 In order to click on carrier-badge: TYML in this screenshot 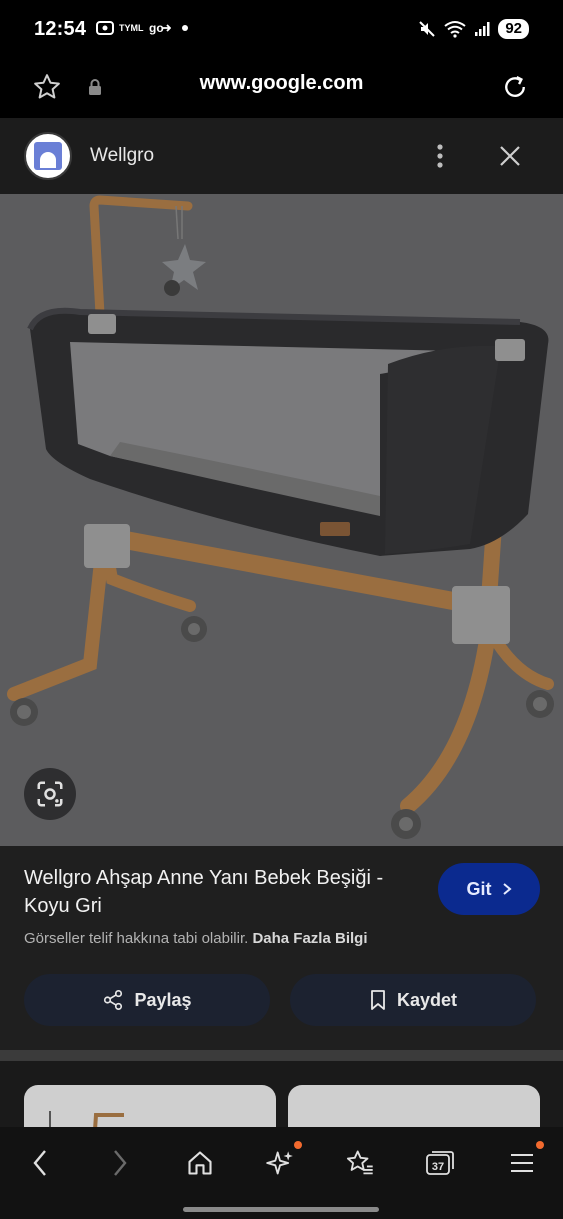, I will do `click(131, 28)`.